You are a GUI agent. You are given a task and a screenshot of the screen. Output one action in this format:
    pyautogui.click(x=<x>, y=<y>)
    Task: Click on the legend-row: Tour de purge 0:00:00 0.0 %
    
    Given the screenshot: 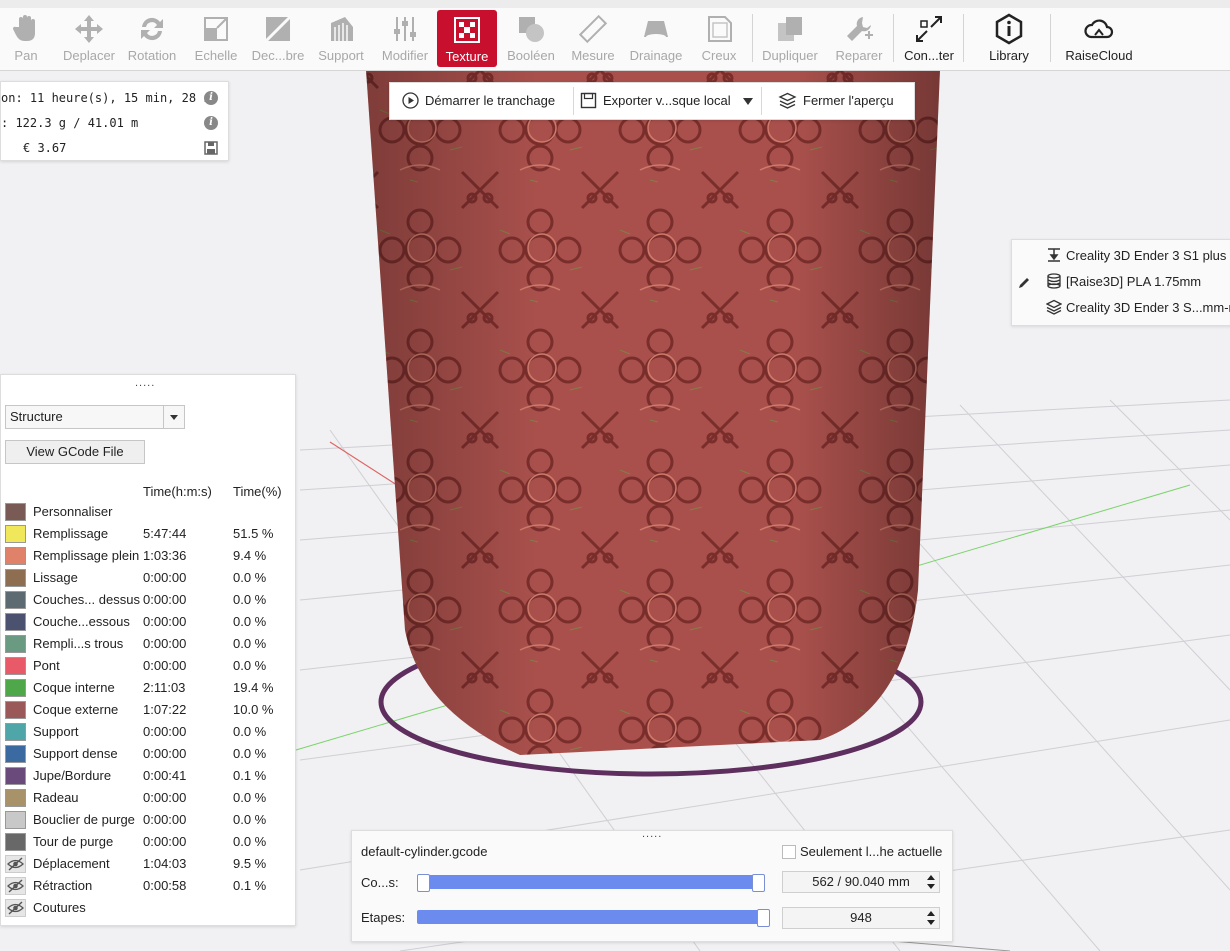 What is the action you would take?
    pyautogui.click(x=148, y=842)
    